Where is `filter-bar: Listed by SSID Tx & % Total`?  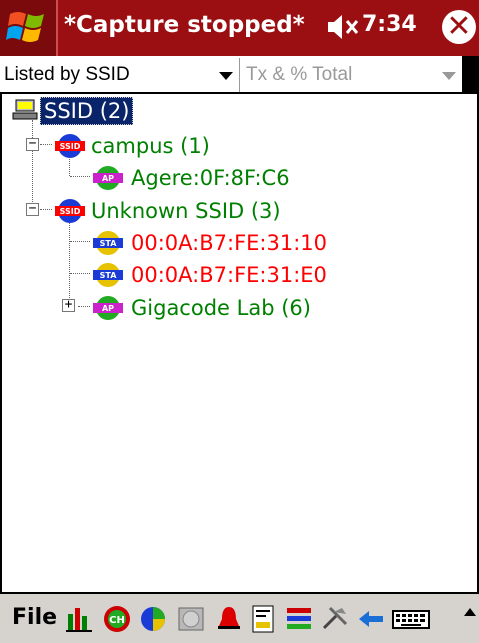
filter-bar: Listed by SSID Tx & % Total is located at coordinates (239, 75).